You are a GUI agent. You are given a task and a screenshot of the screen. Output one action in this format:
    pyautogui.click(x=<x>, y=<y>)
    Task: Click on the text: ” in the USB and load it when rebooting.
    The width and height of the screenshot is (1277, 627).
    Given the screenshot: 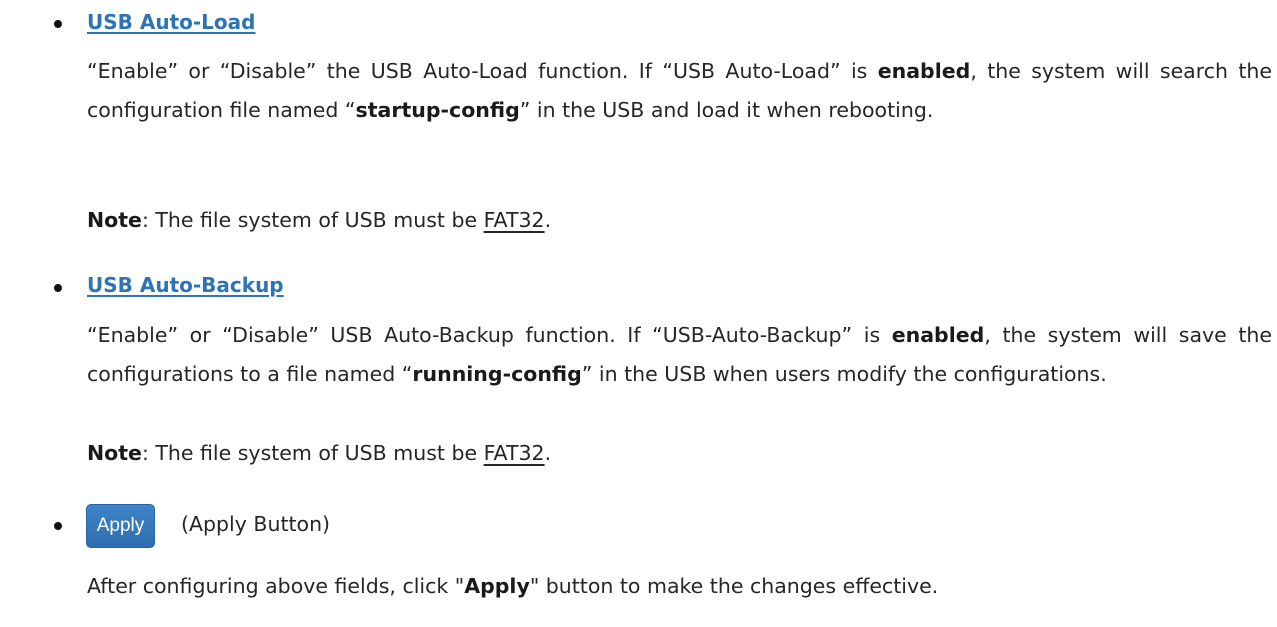 What is the action you would take?
    pyautogui.click(x=726, y=110)
    